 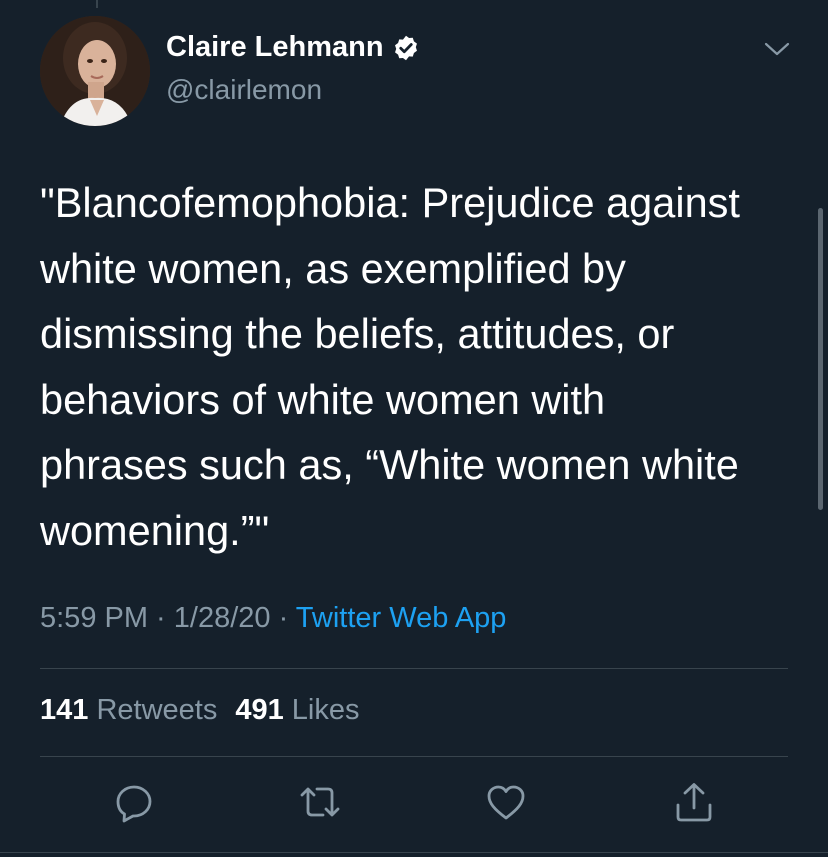 I want to click on share-icon, so click(x=694, y=802).